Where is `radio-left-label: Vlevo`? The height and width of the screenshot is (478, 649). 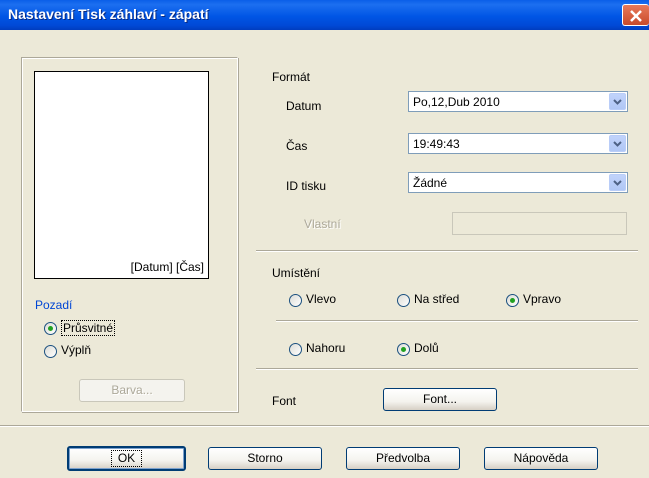
radio-left-label: Vlevo is located at coordinates (321, 299).